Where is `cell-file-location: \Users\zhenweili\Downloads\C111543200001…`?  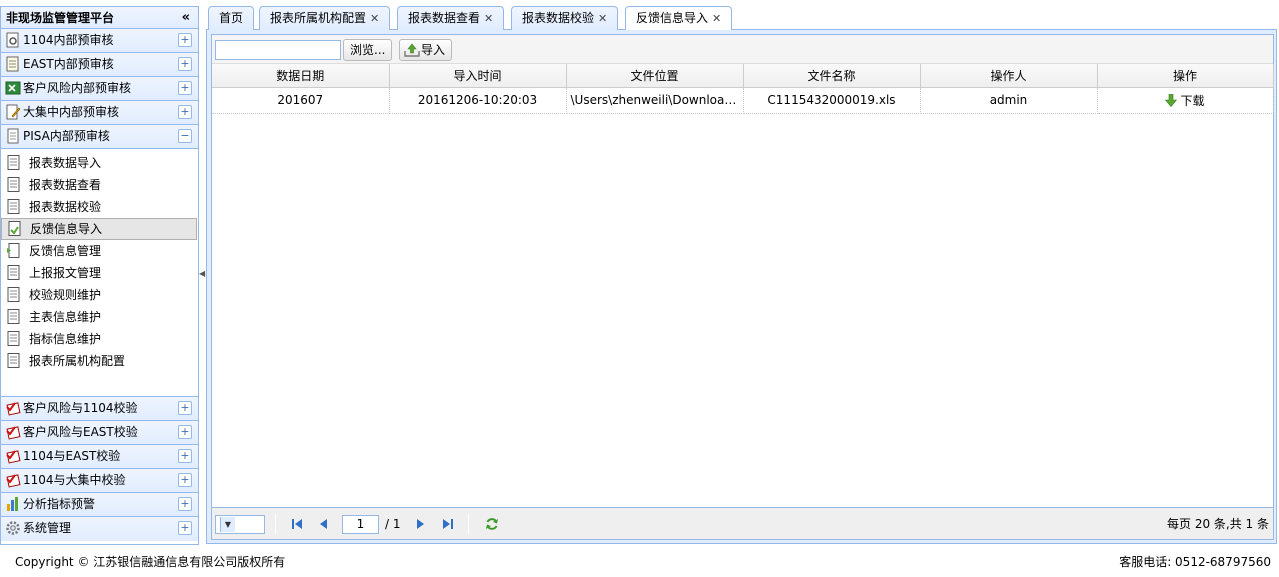 cell-file-location: \Users\zhenweili\Downloads\C111543200001… is located at coordinates (655, 100).